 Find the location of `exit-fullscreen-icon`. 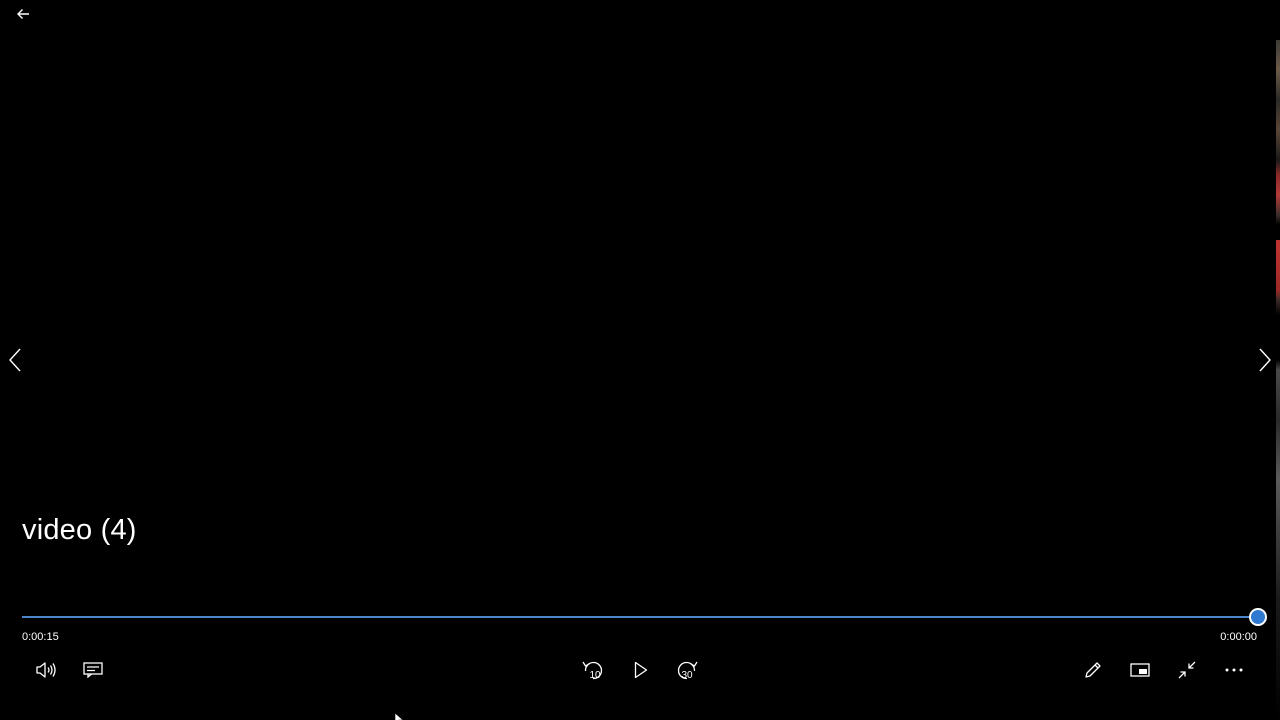

exit-fullscreen-icon is located at coordinates (1187, 670).